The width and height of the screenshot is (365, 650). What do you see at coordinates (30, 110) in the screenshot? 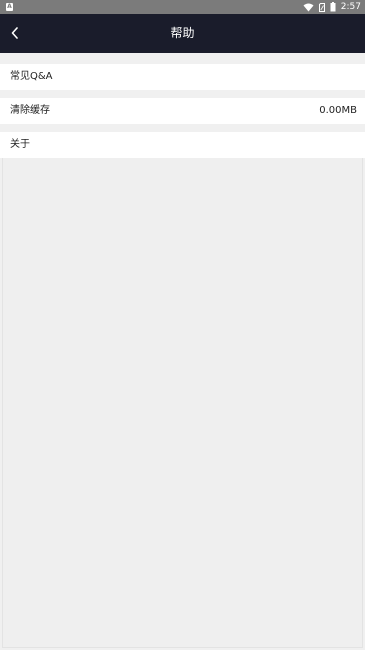
I see `menu-item-label: 清除缓存` at bounding box center [30, 110].